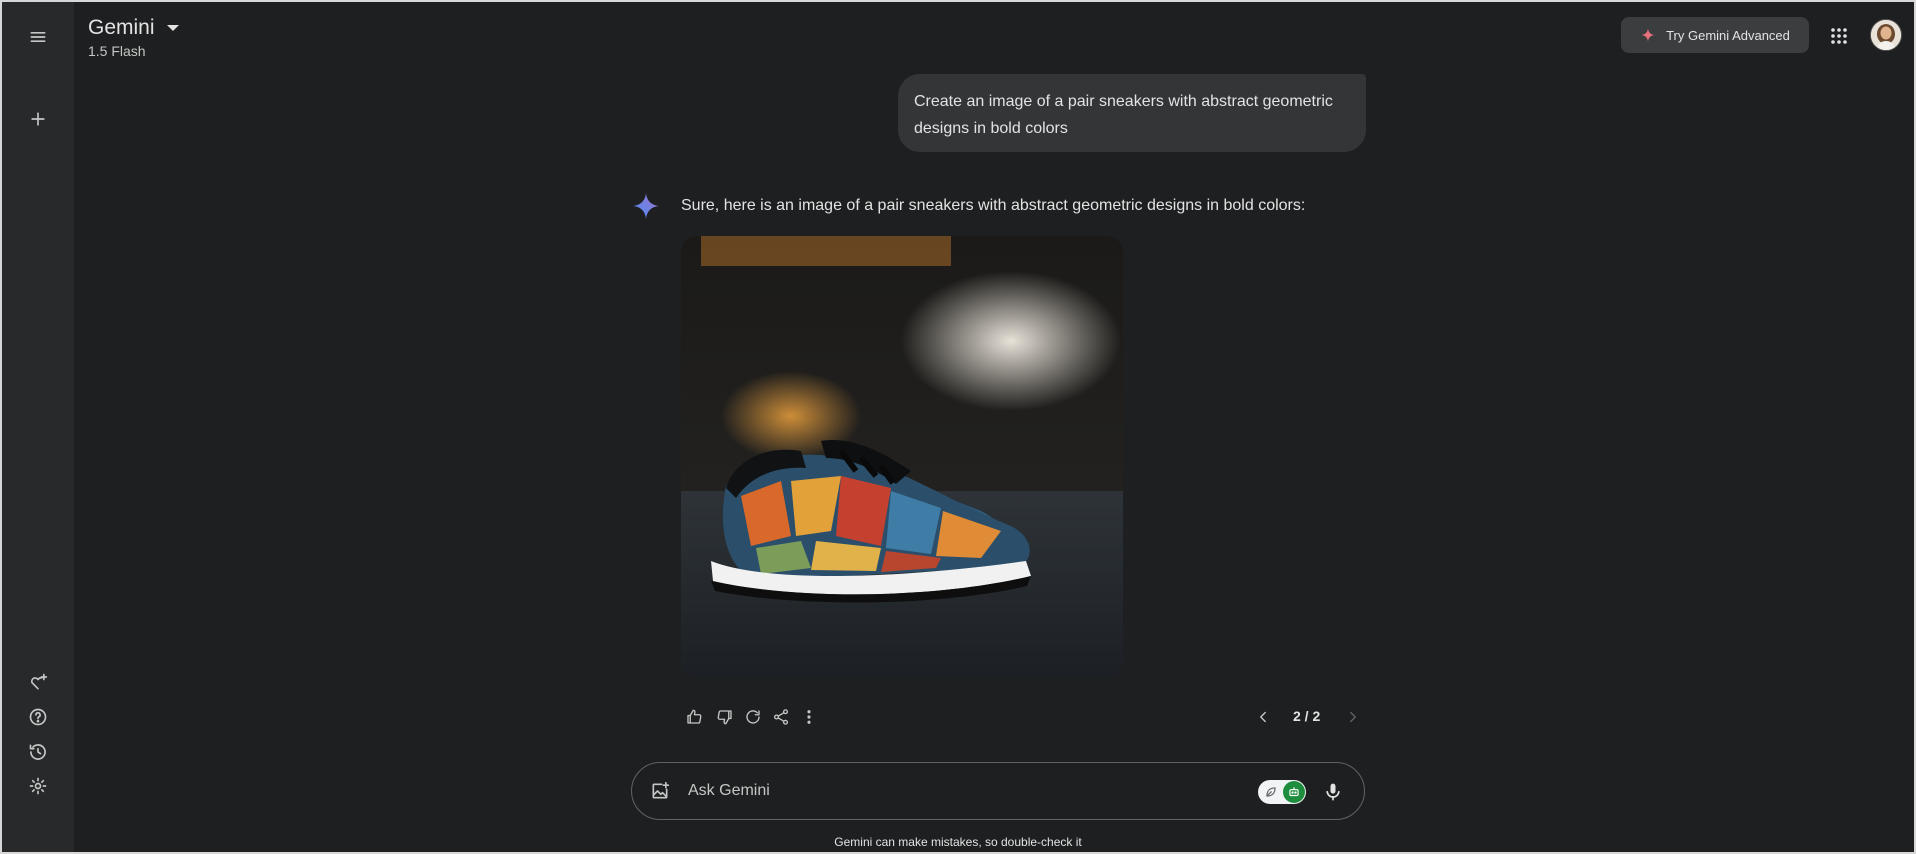 Image resolution: width=1916 pixels, height=854 pixels. I want to click on thumbs-up-icon, so click(694, 716).